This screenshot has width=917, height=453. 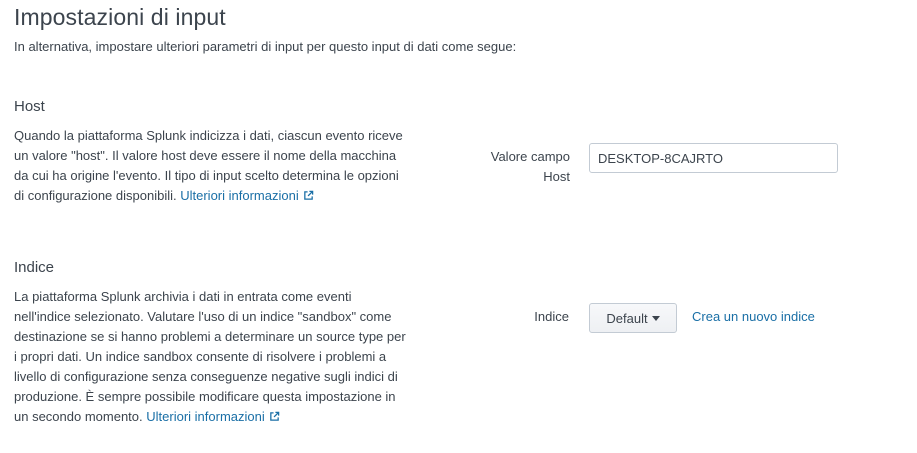 What do you see at coordinates (713, 158) in the screenshot?
I see `host-value-input` at bounding box center [713, 158].